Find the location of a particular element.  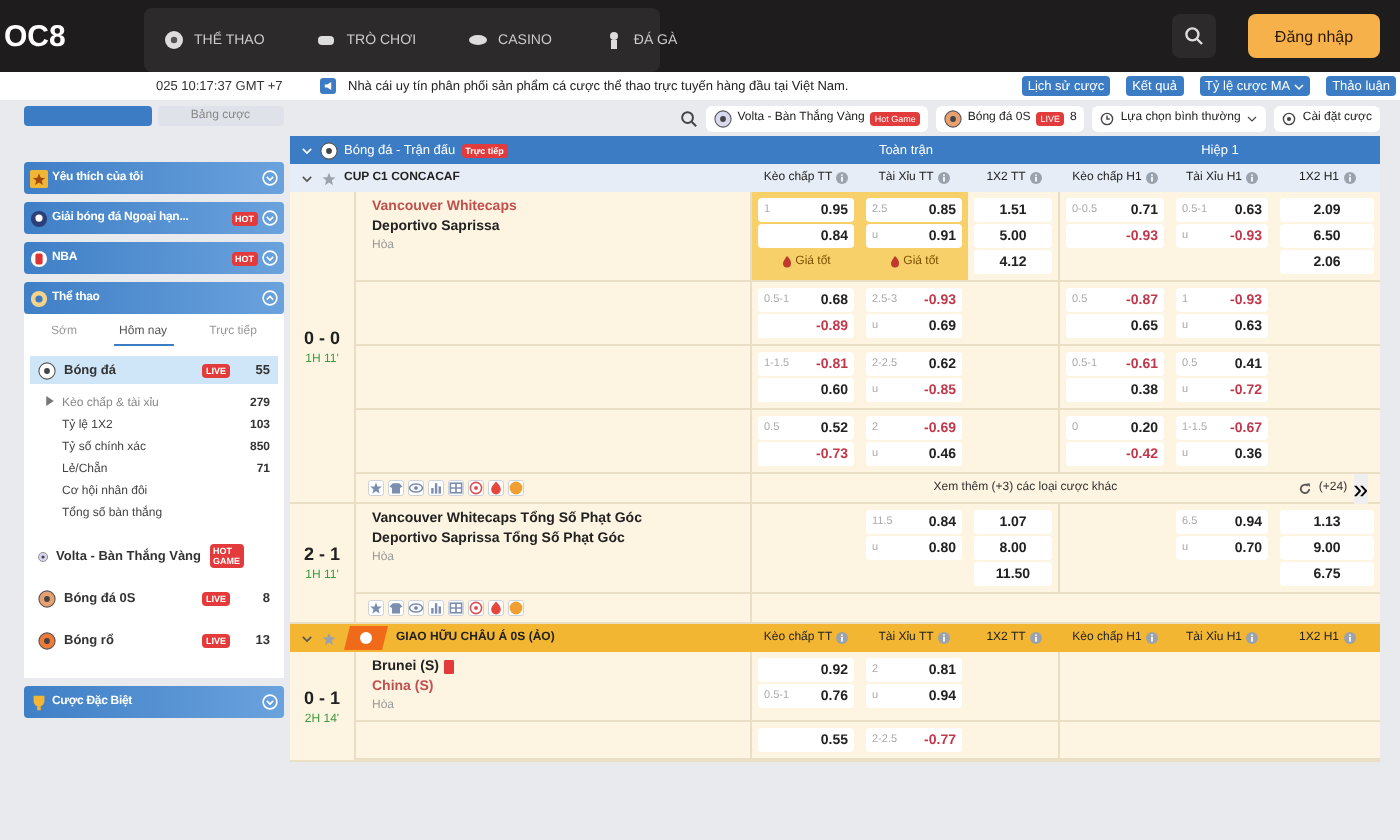

refresh-icon is located at coordinates (1305, 488).